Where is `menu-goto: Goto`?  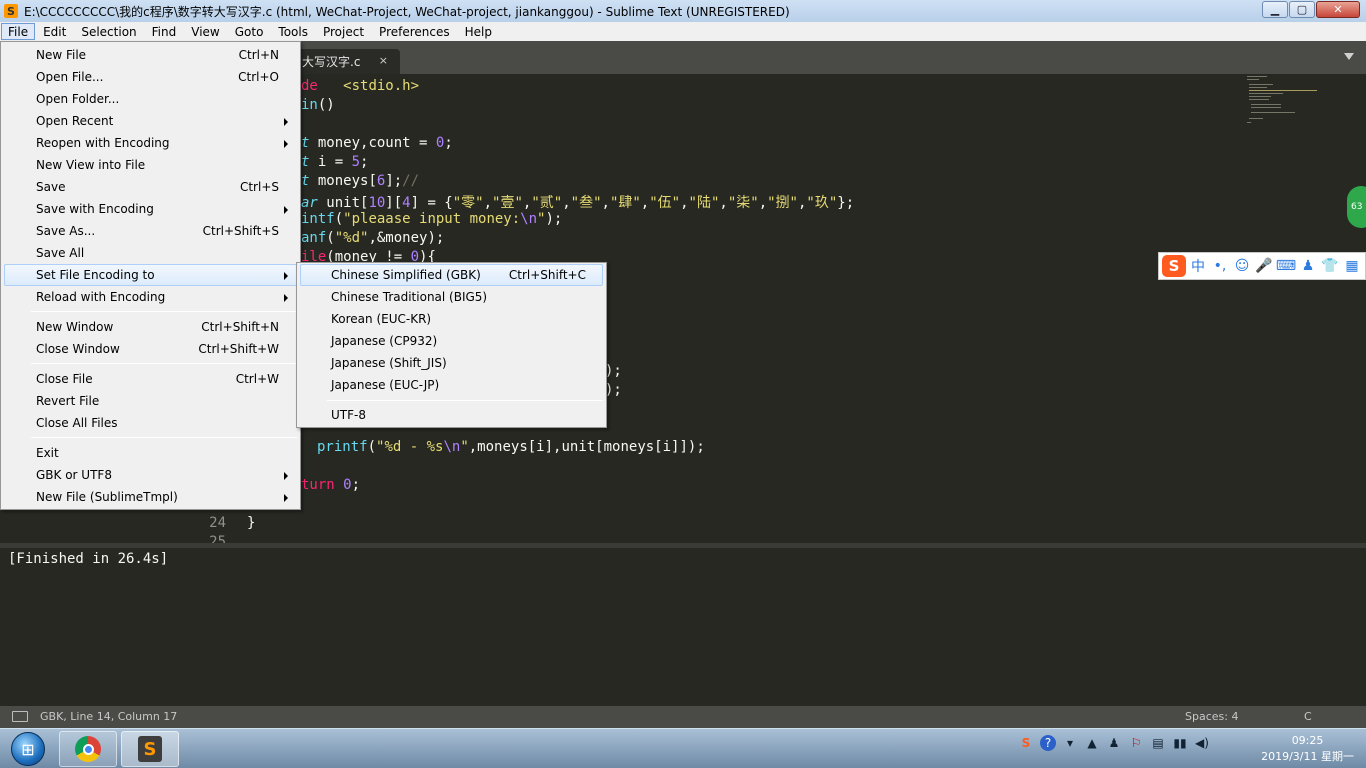
menu-goto: Goto is located at coordinates (249, 31).